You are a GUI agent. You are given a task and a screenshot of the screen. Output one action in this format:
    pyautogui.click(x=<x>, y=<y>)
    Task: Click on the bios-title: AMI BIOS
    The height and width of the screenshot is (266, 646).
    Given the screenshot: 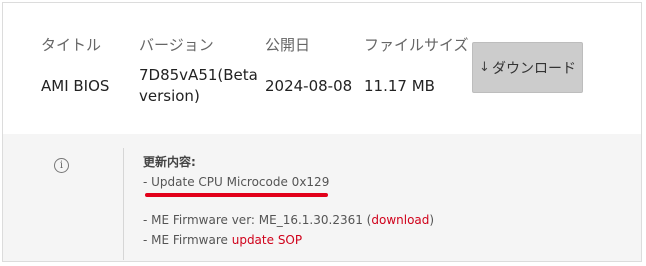 What is the action you would take?
    pyautogui.click(x=75, y=86)
    